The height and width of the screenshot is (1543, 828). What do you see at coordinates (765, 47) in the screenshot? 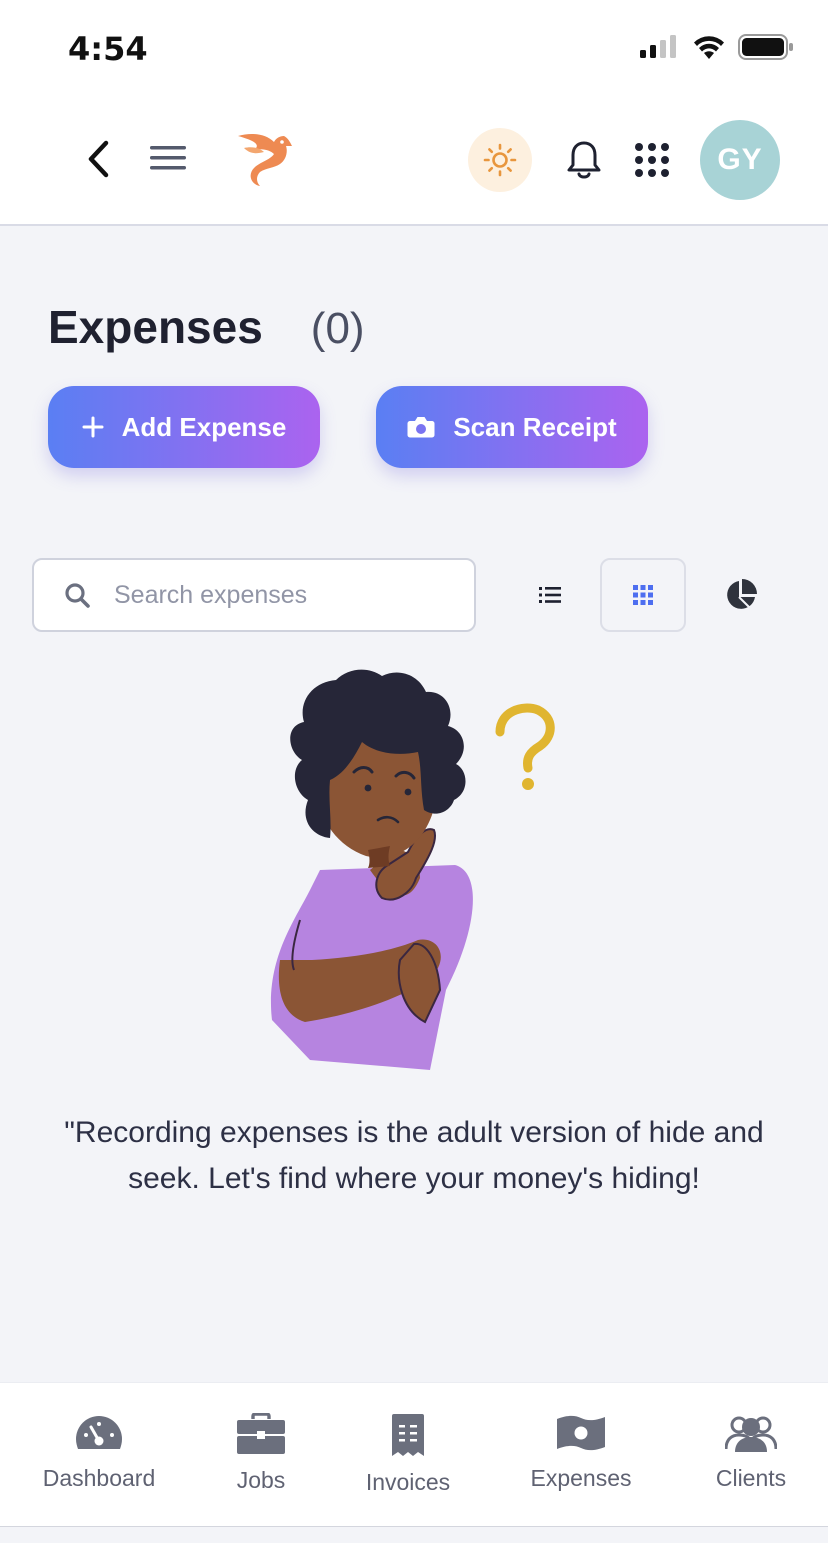
I see `battery-icon` at bounding box center [765, 47].